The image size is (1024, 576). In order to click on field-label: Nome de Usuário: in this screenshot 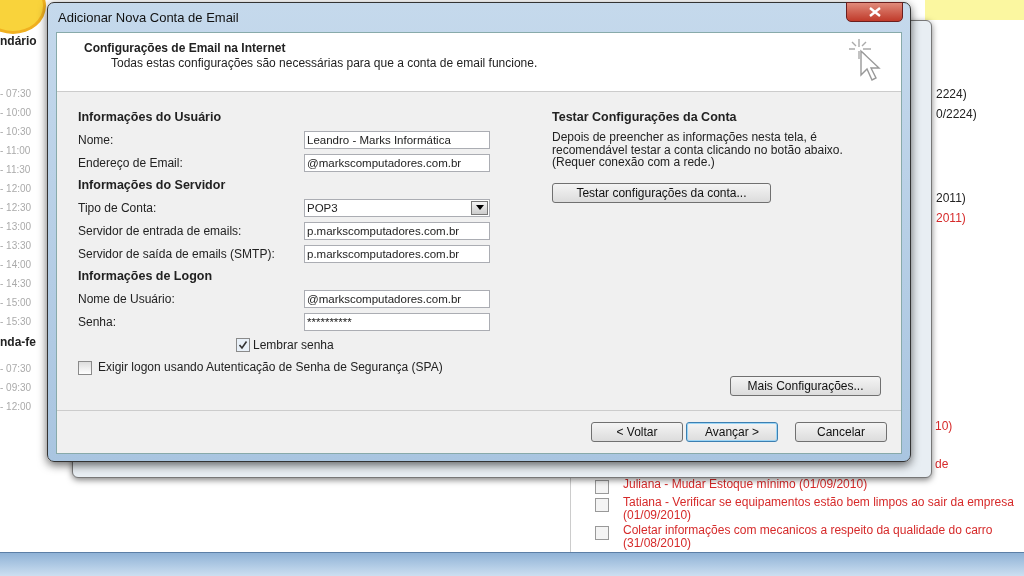, I will do `click(127, 298)`.